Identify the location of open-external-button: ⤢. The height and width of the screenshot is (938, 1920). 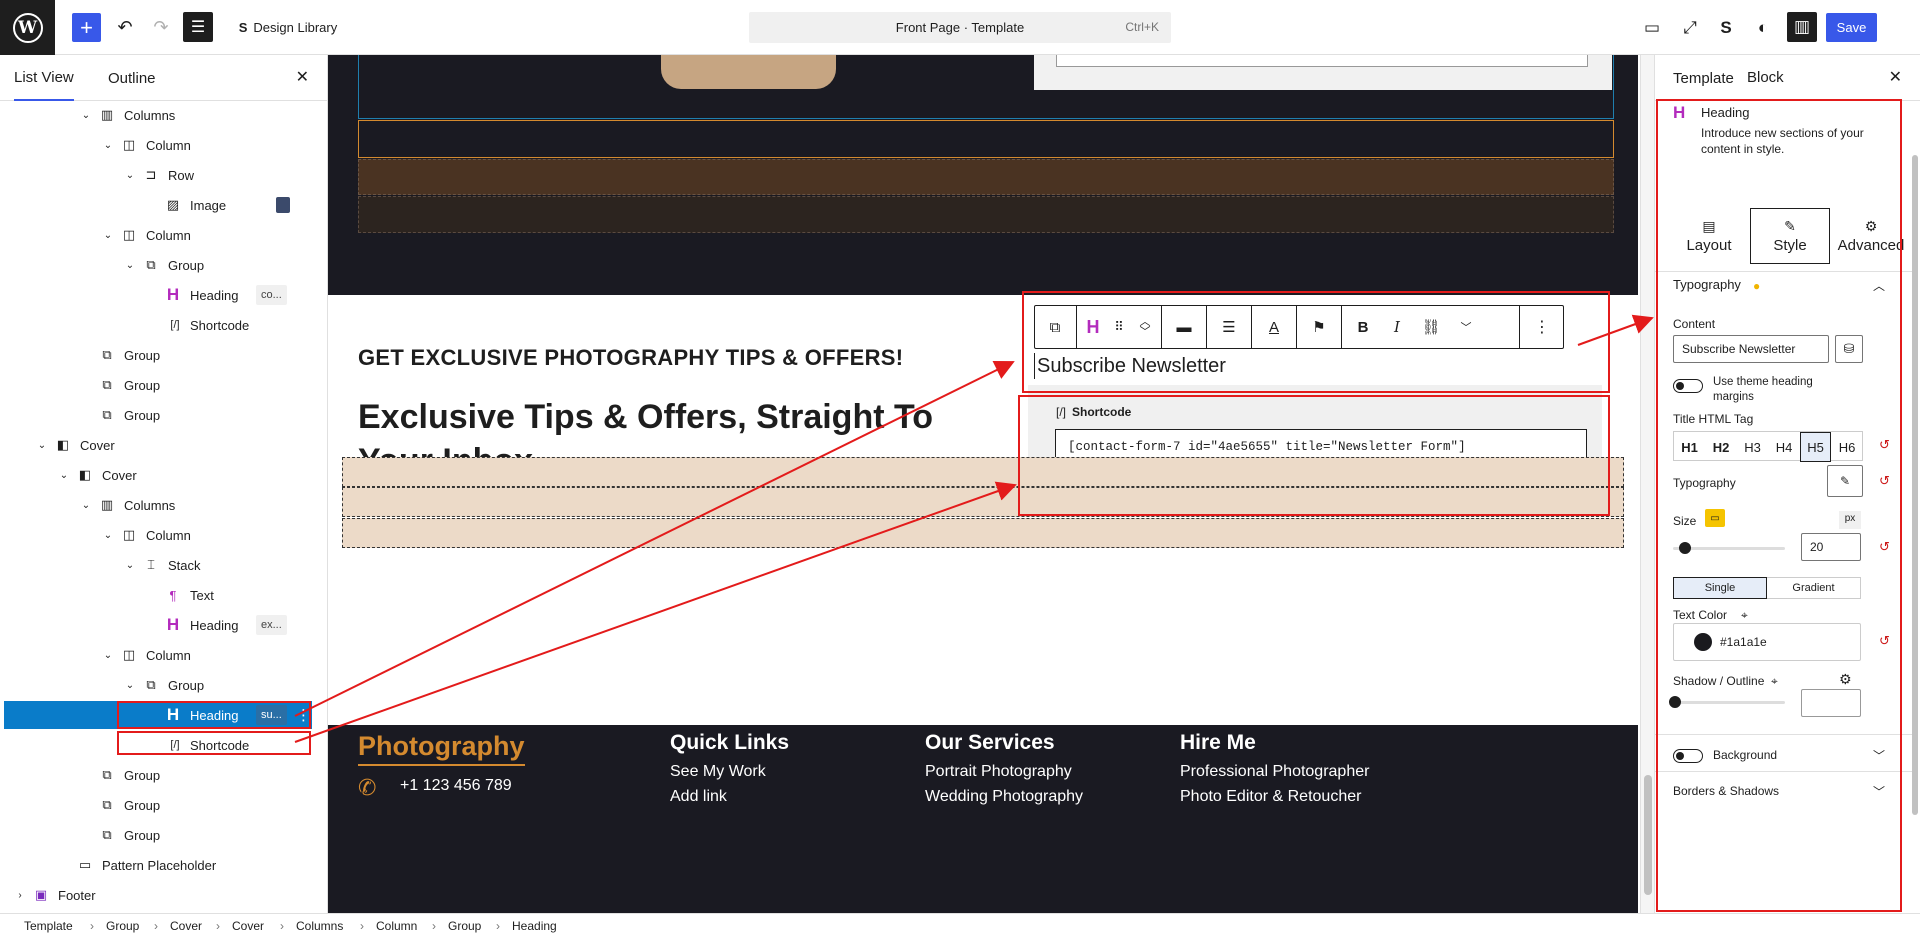
(1690, 28).